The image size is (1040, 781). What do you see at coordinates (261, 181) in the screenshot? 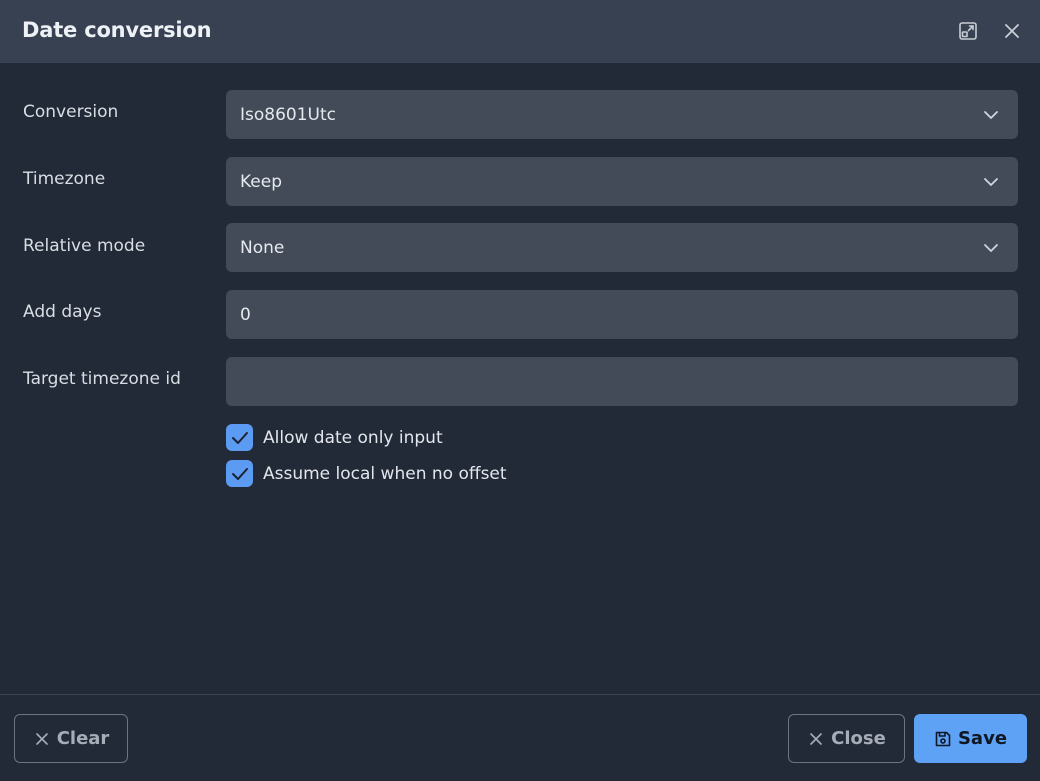
I see `timezone-value: Keep` at bounding box center [261, 181].